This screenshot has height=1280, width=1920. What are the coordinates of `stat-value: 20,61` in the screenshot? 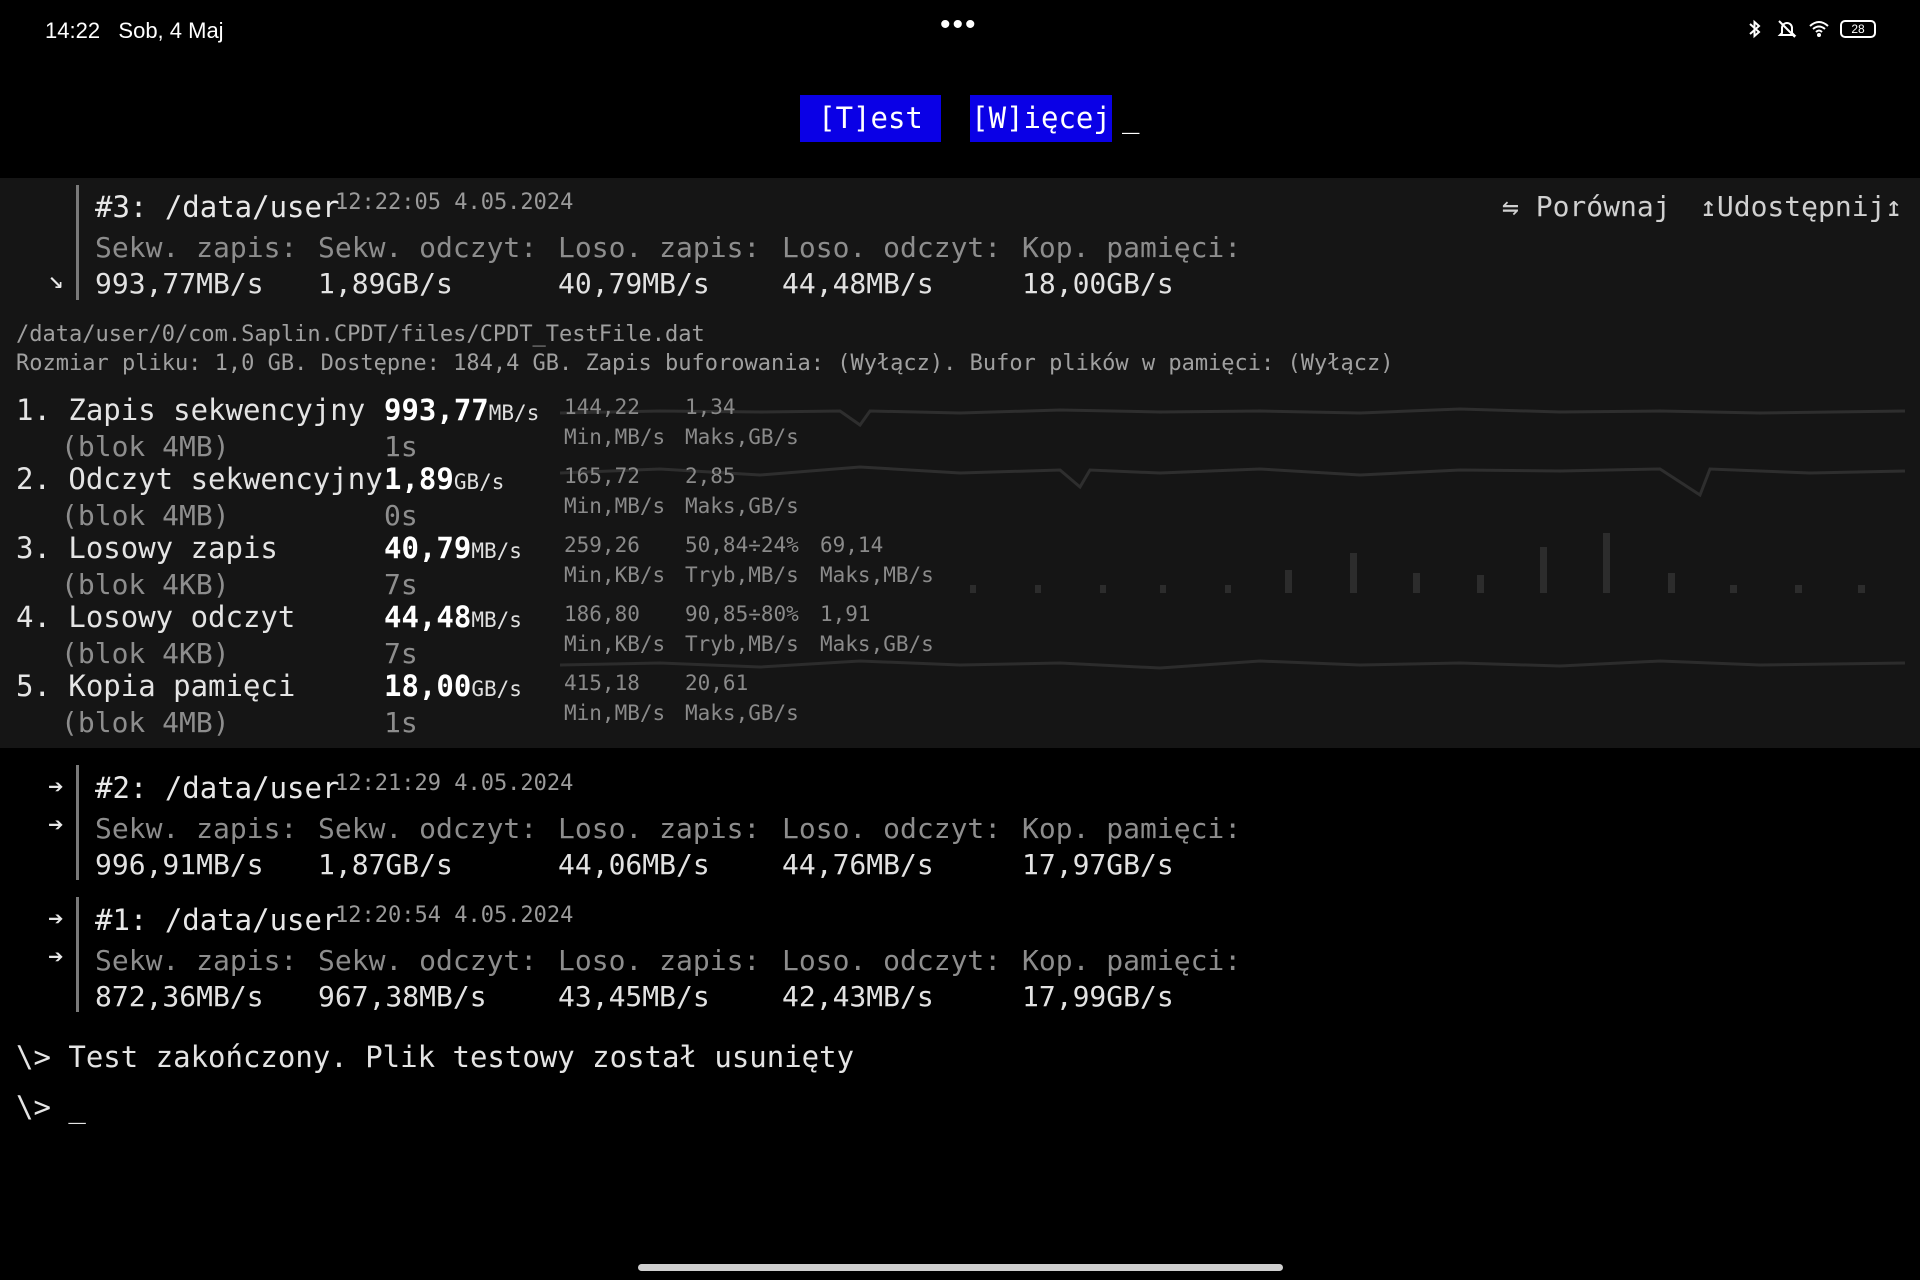 It's located at (717, 683).